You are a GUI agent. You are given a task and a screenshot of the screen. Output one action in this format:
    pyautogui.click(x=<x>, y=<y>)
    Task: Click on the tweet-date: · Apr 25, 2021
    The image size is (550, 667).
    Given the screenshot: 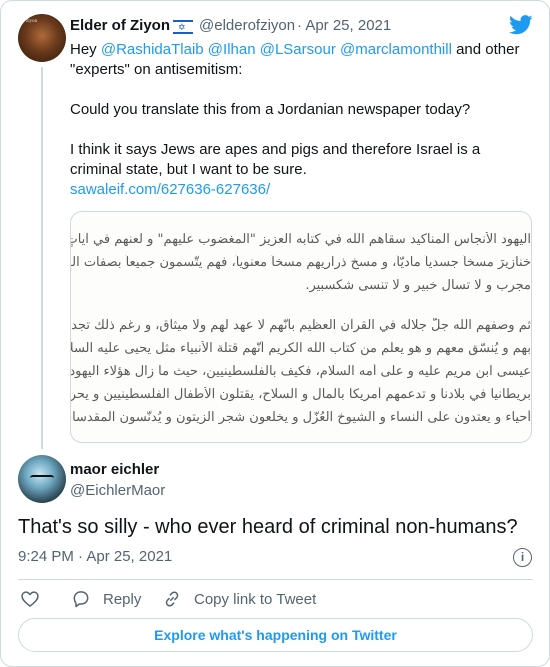 What is the action you would take?
    pyautogui.click(x=344, y=25)
    